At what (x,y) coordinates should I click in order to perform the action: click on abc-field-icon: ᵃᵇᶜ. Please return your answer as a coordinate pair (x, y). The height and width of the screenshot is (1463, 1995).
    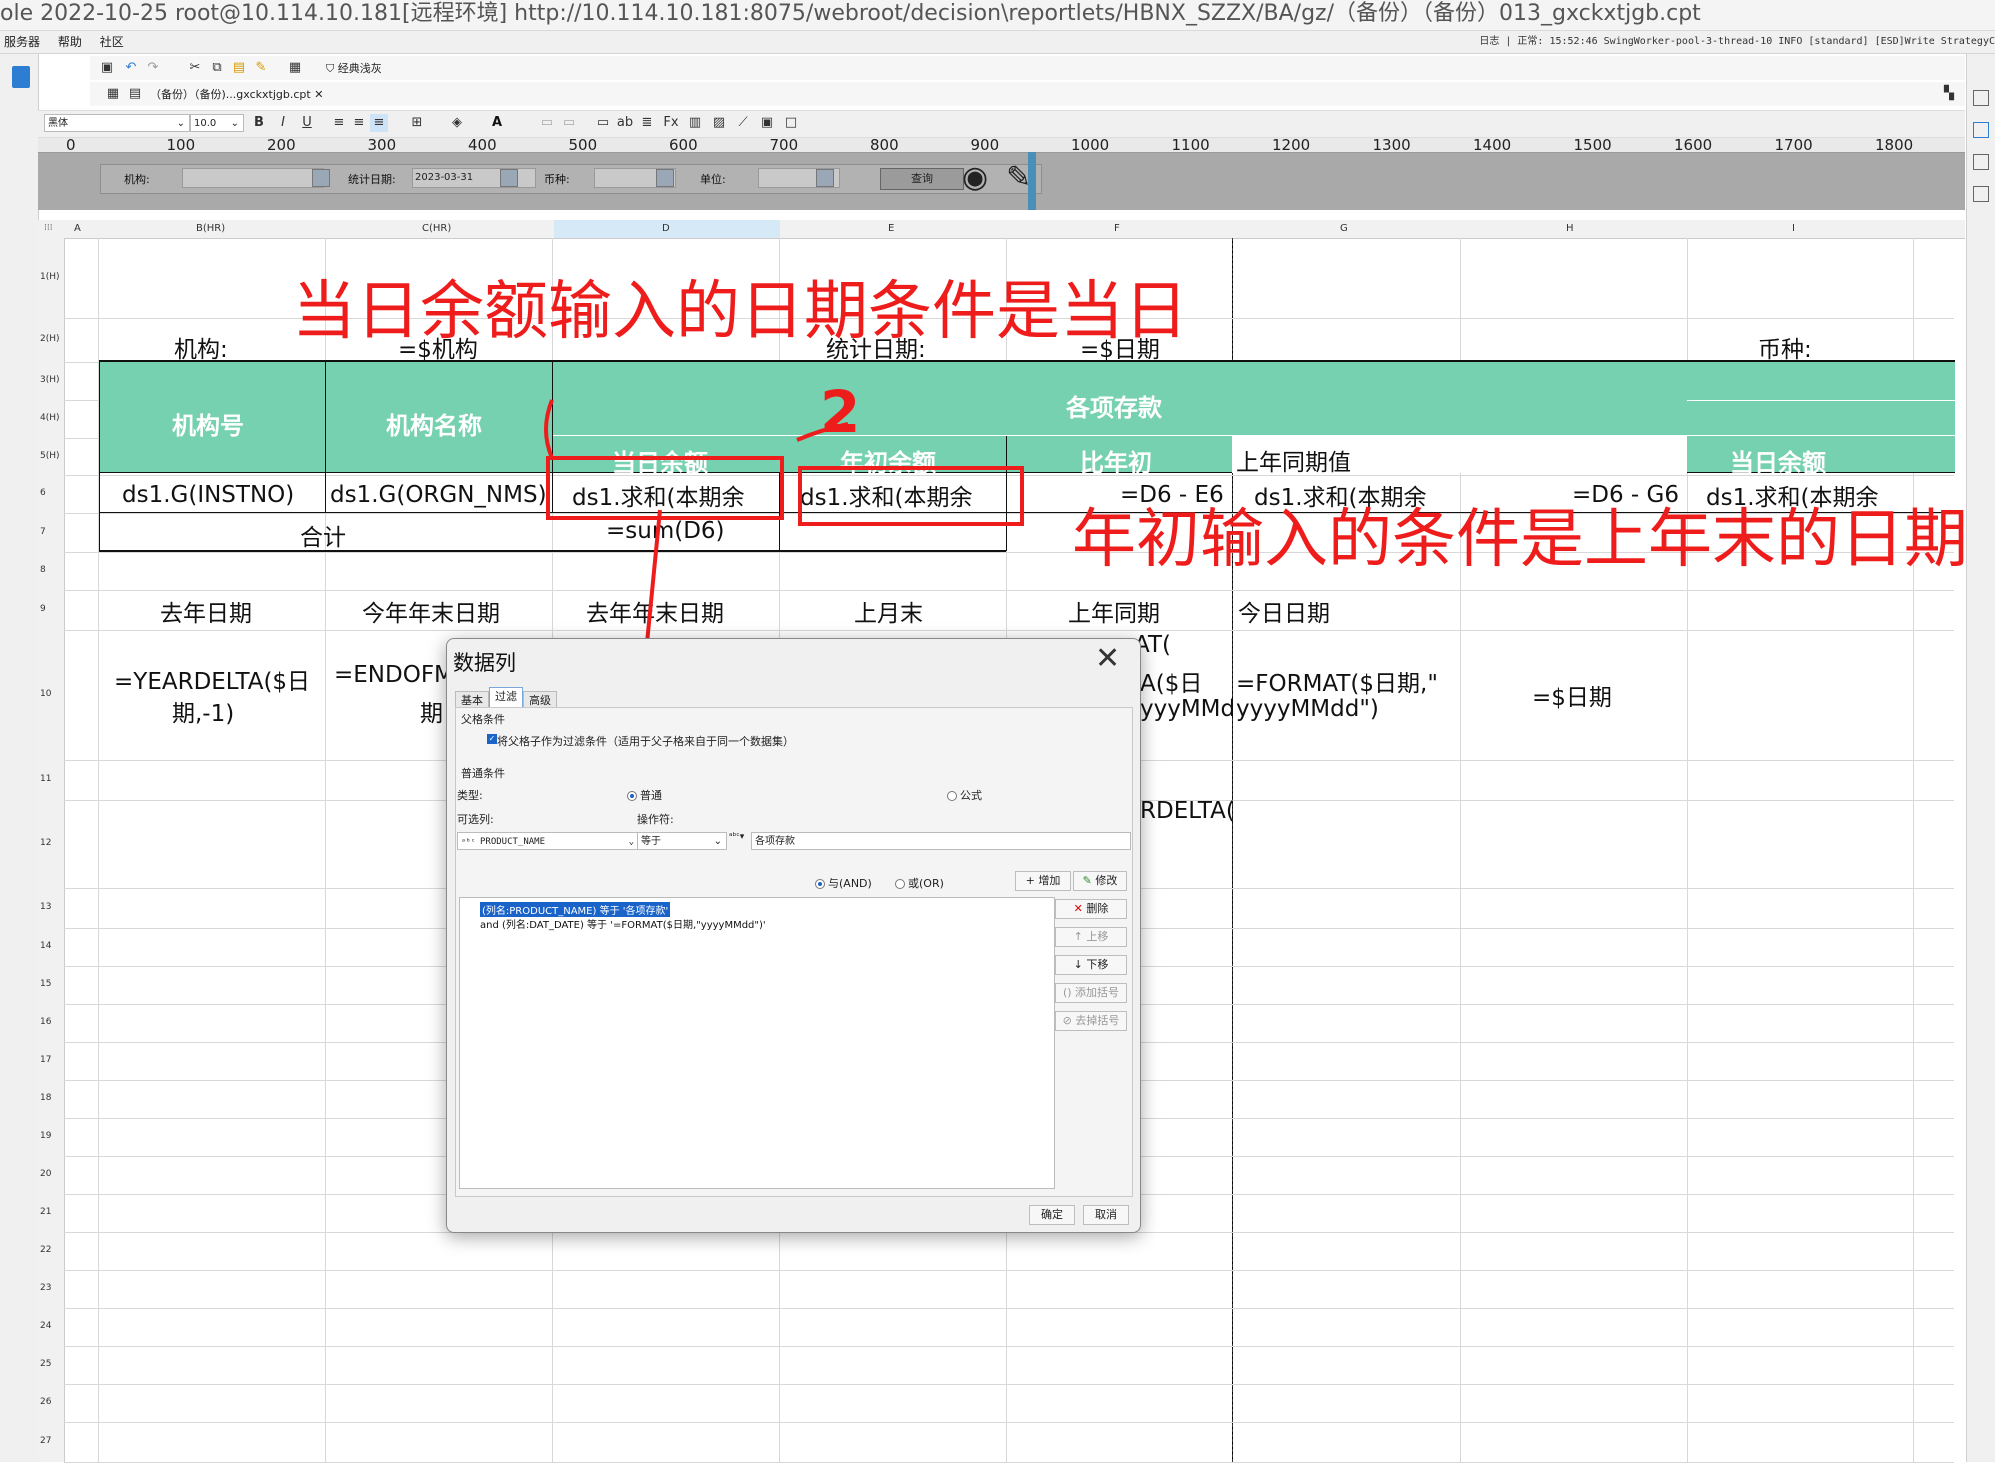
    Looking at the image, I should click on (468, 841).